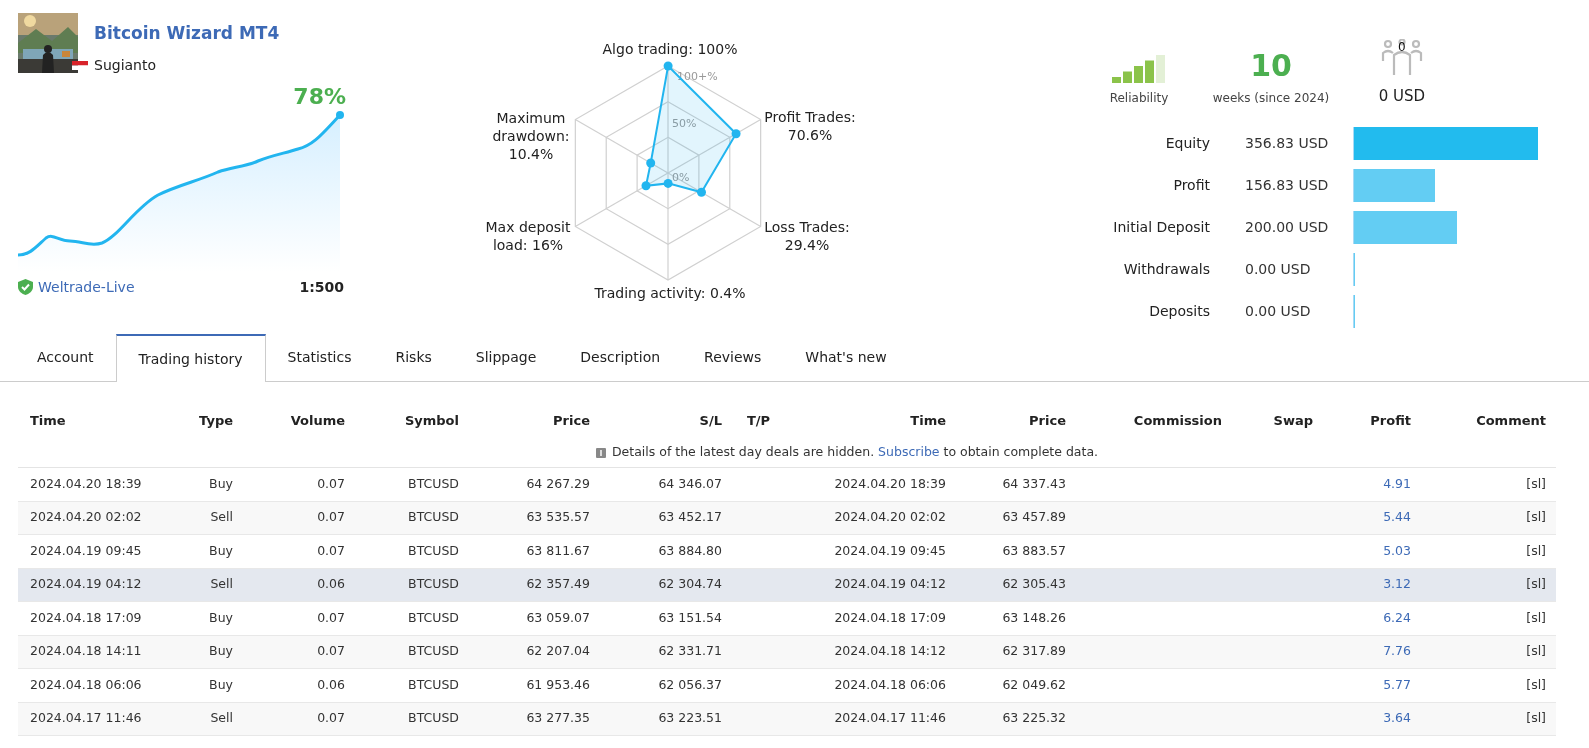 The height and width of the screenshot is (748, 1589). Describe the element at coordinates (557, 550) in the screenshot. I see `table-cell-text: 63 811.67` at that location.